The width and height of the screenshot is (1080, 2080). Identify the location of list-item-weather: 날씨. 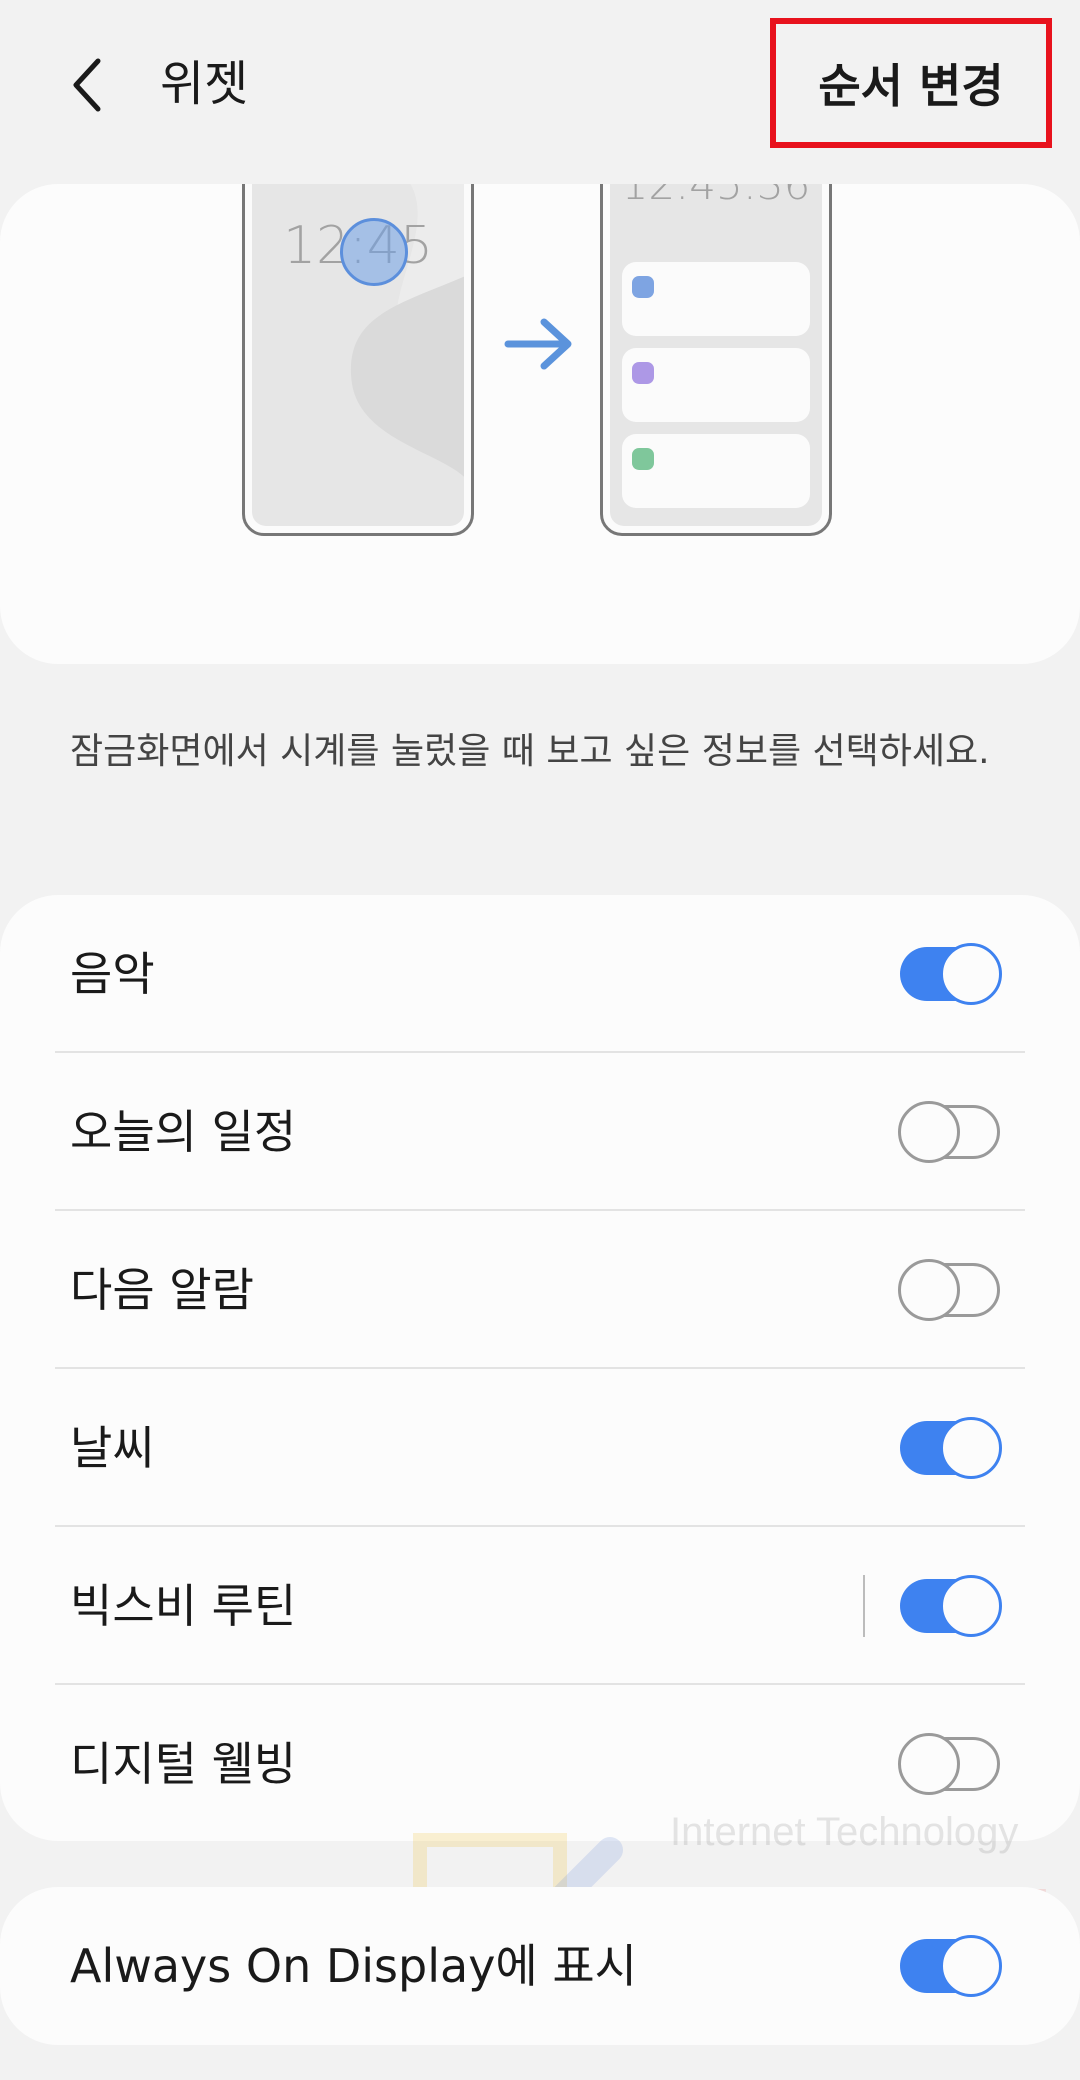
(540, 1448).